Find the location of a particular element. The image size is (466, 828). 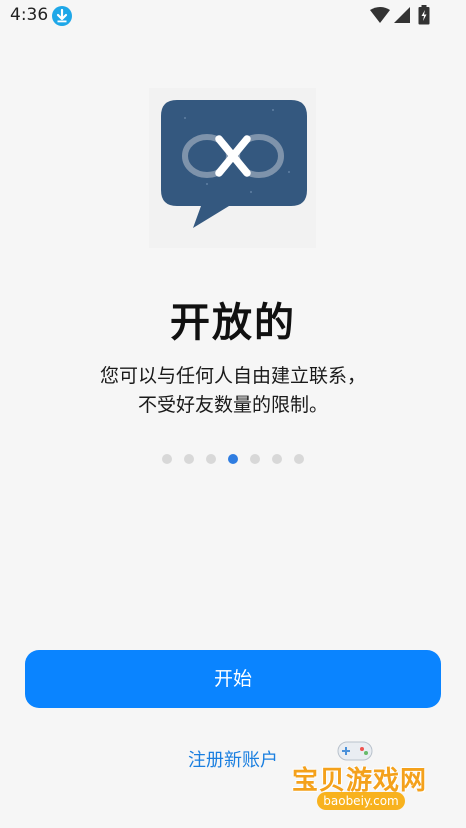

chat-bubble-infinity-icon is located at coordinates (234, 164).